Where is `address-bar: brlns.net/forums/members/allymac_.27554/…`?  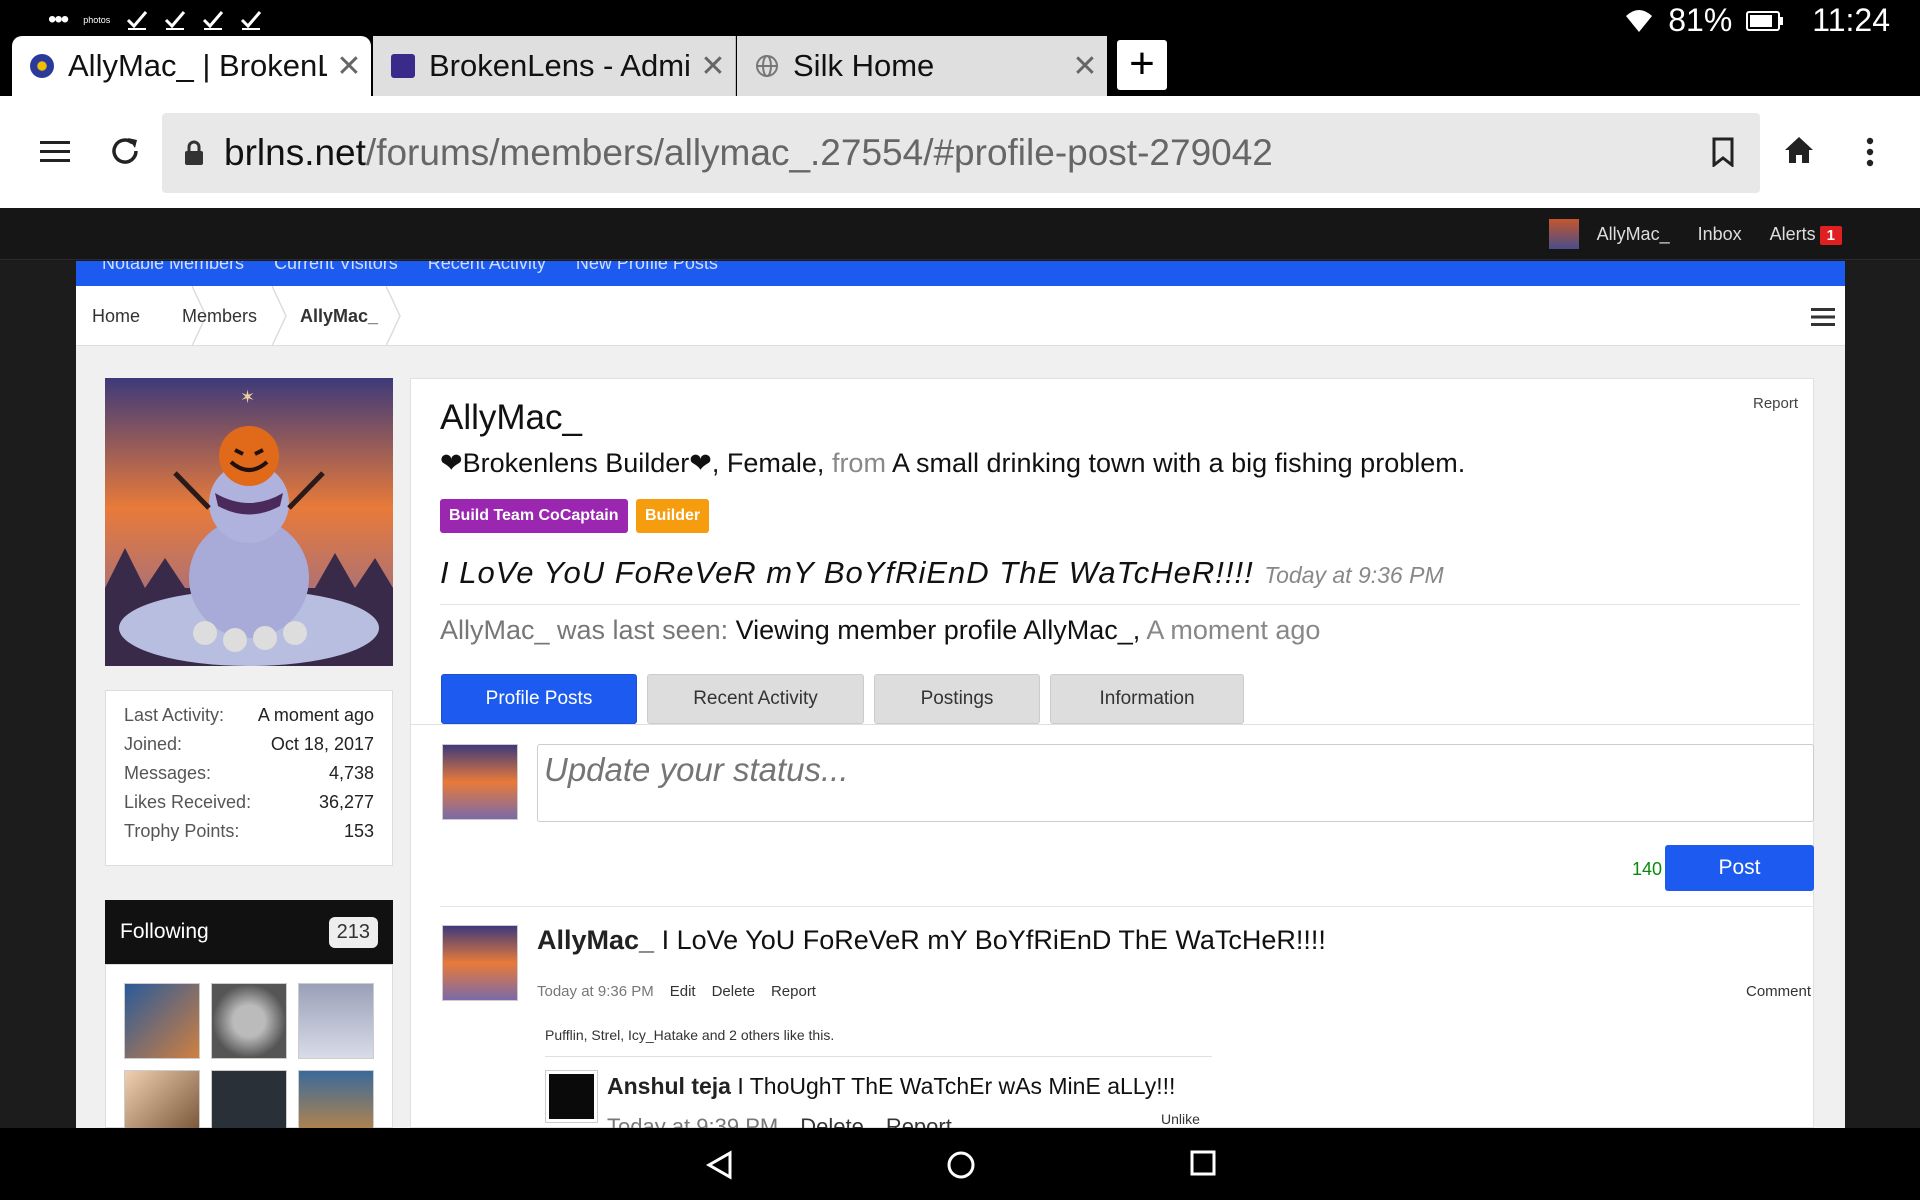 address-bar: brlns.net/forums/members/allymac_.27554/… is located at coordinates (961, 153).